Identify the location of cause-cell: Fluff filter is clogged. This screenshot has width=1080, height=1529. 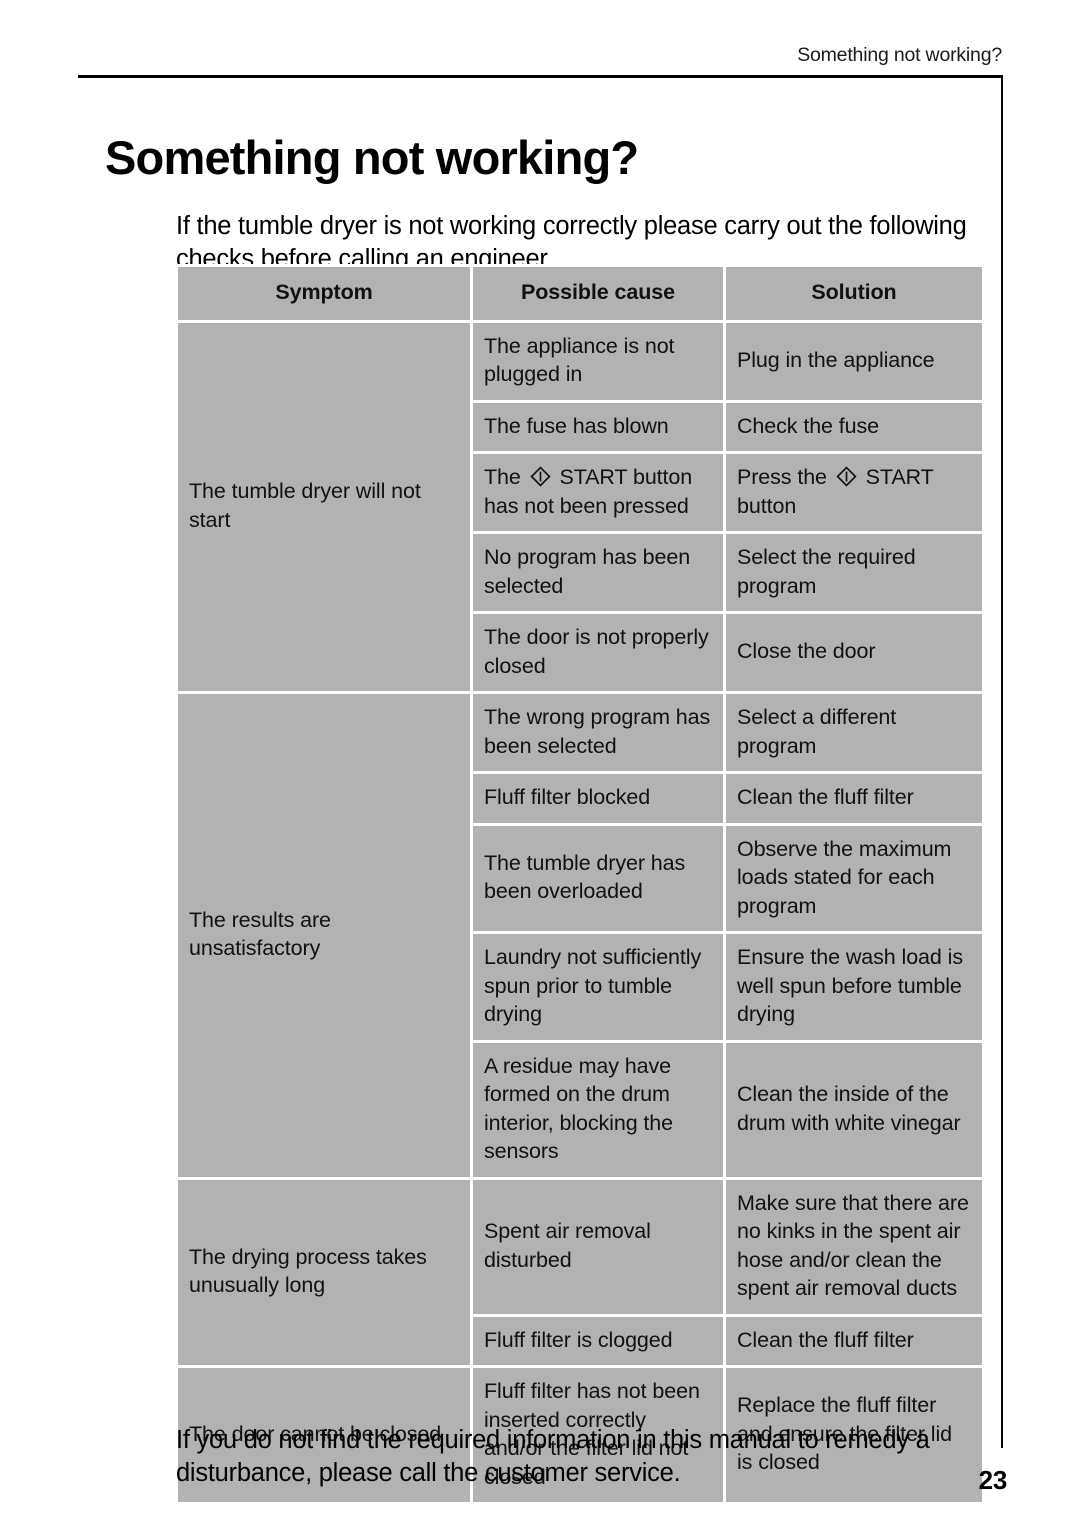
(598, 1340).